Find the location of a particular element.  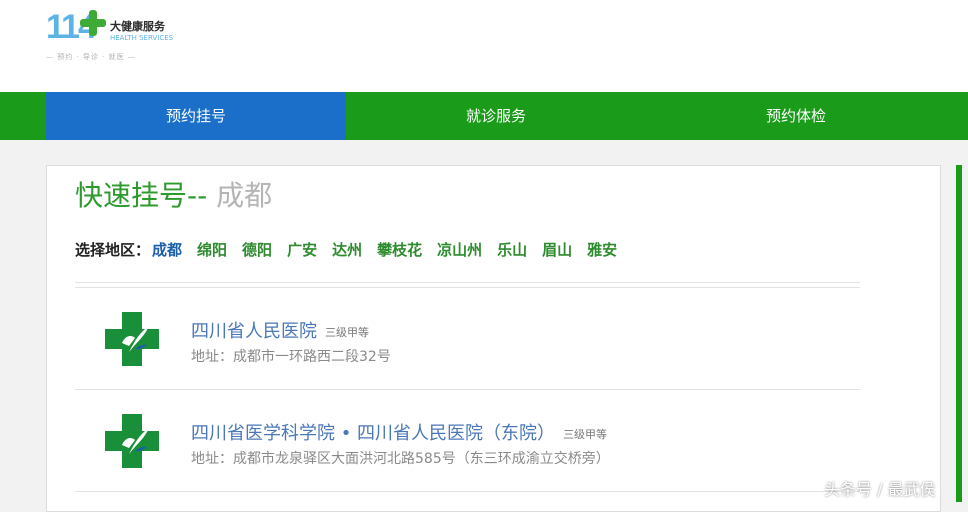

hospital-address: 地址：成都市一环路西二段32号 is located at coordinates (291, 357).